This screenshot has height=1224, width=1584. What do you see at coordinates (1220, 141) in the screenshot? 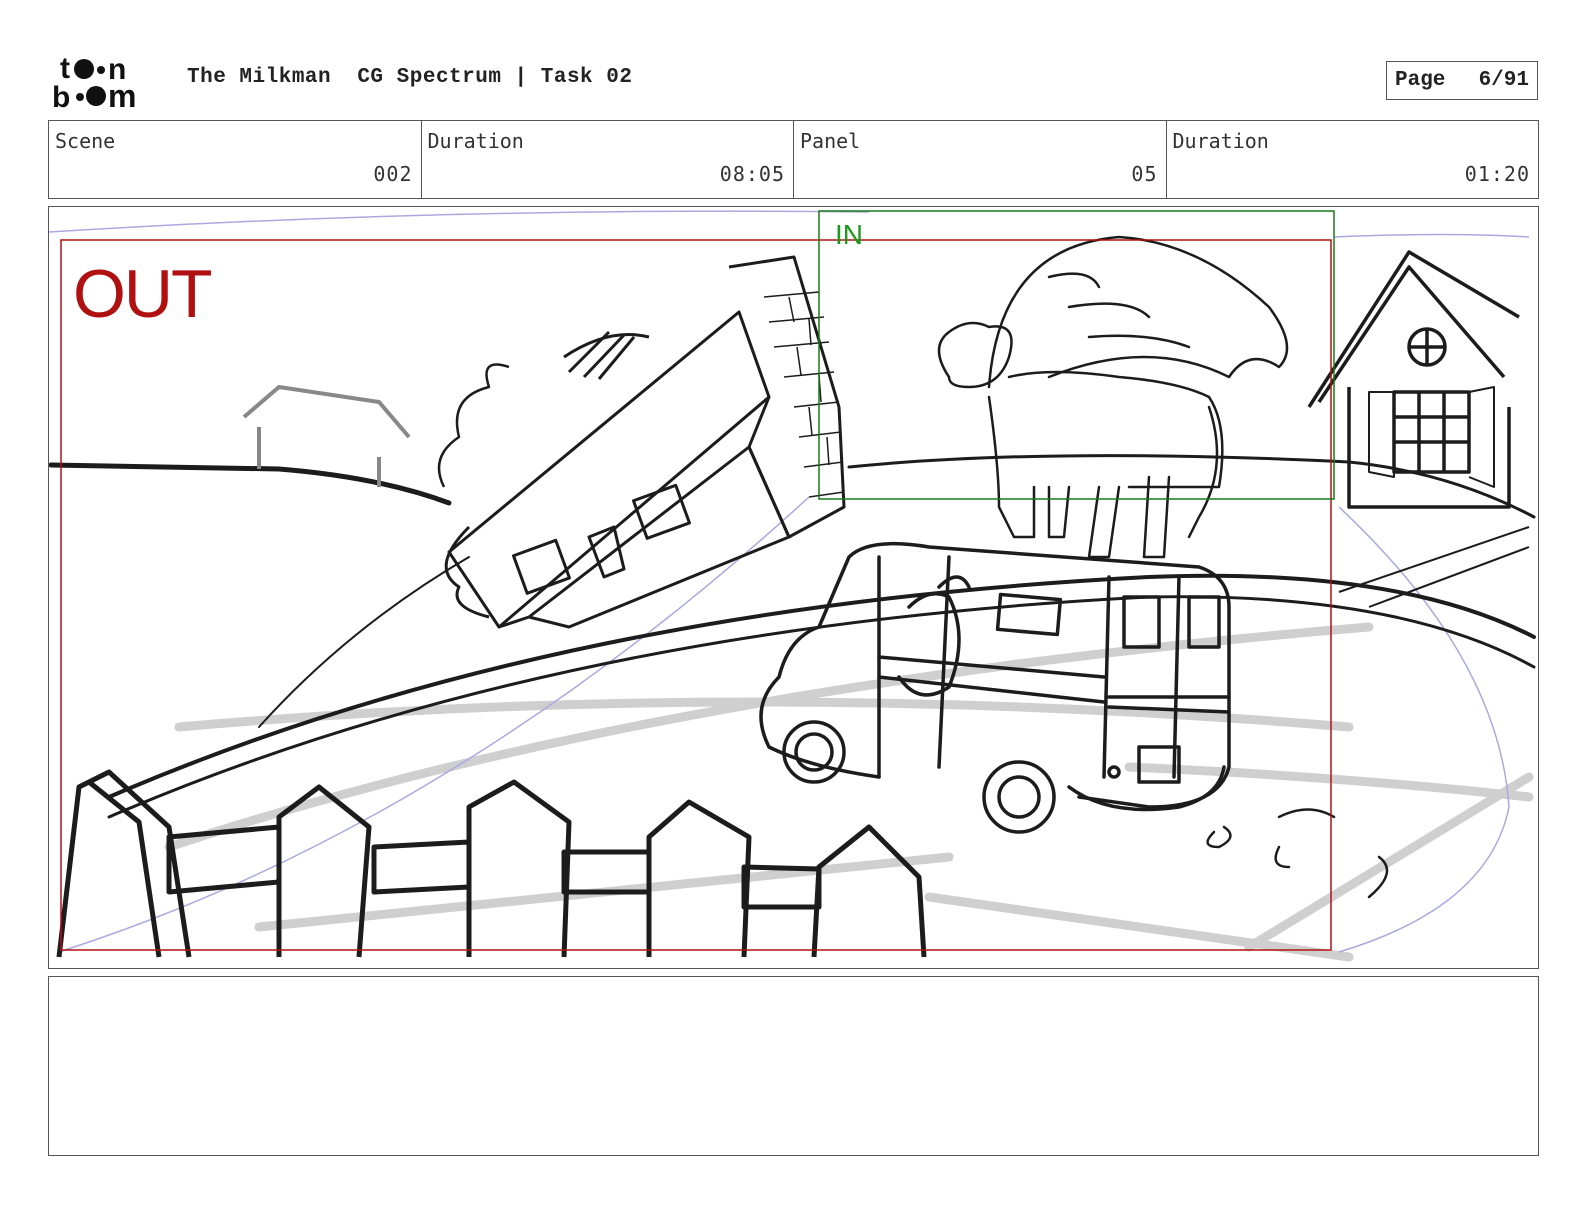
I see `panel-duration-label: Duration` at bounding box center [1220, 141].